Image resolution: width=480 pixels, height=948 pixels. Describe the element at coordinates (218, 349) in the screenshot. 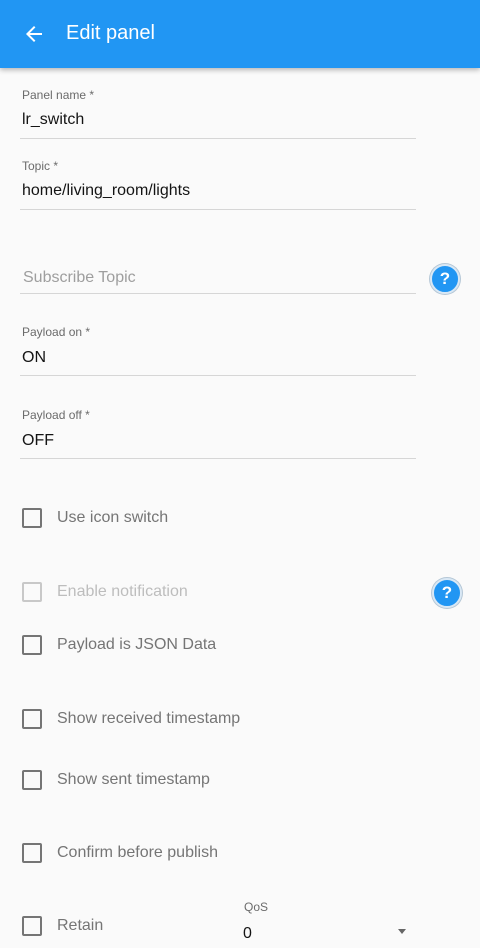

I see `payload-on-field: Payload on * ON` at that location.